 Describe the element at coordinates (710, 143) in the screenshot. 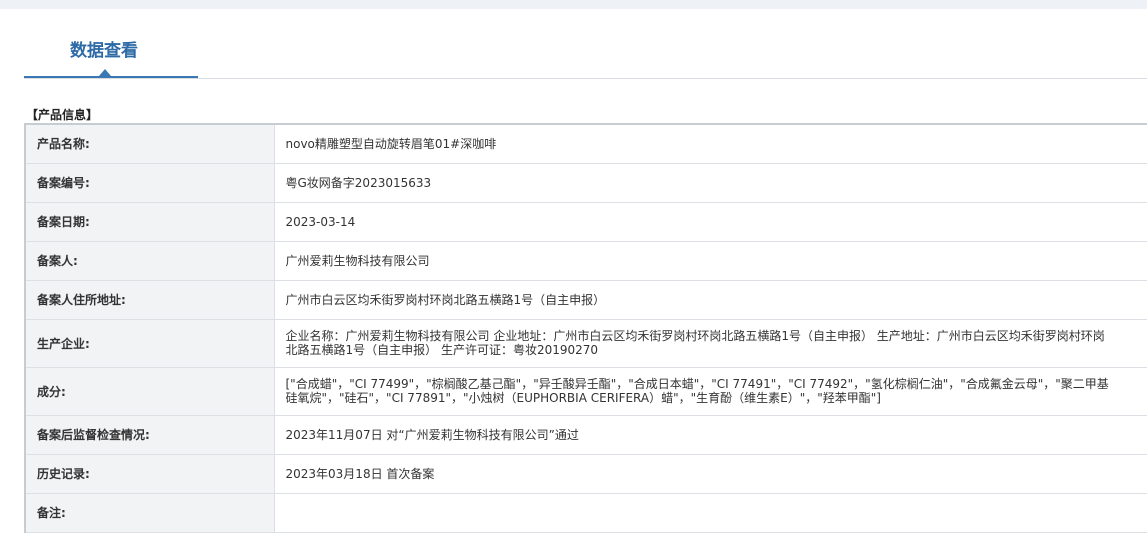

I see `row-value: novo精雕塑型自动旋转眉笔01#深咖啡` at that location.